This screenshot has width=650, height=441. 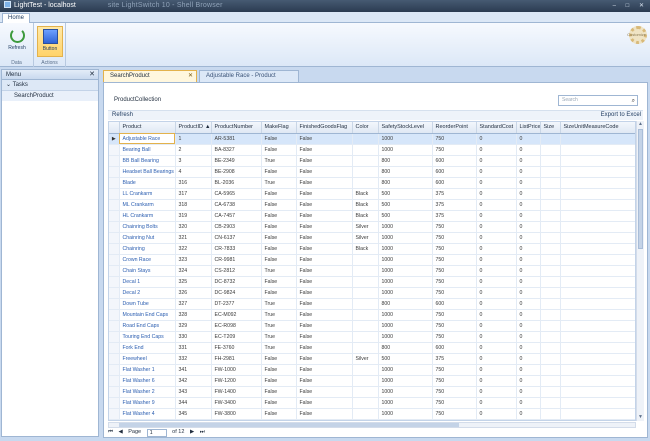 I want to click on cell-product: Mountain End Caps, so click(x=147, y=315).